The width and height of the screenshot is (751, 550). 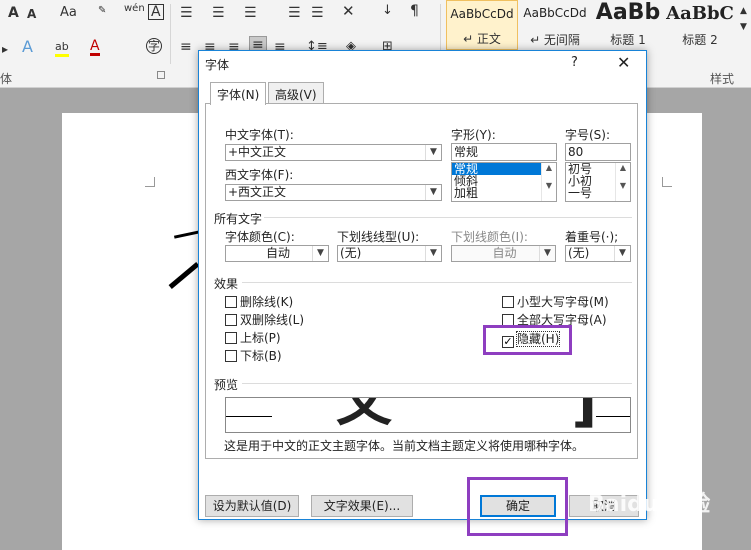 What do you see at coordinates (722, 79) in the screenshot?
I see `group-styles-label: 样式` at bounding box center [722, 79].